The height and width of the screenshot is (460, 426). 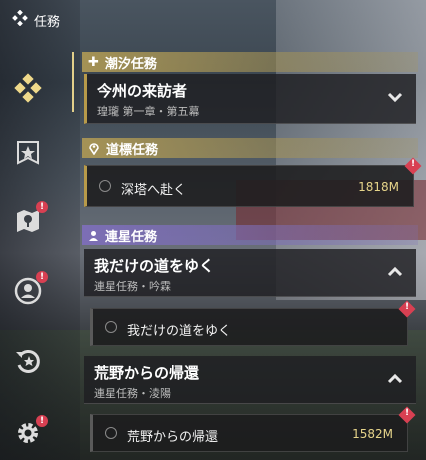 I want to click on quest-step-label: 深塔へ赴く, so click(x=154, y=190).